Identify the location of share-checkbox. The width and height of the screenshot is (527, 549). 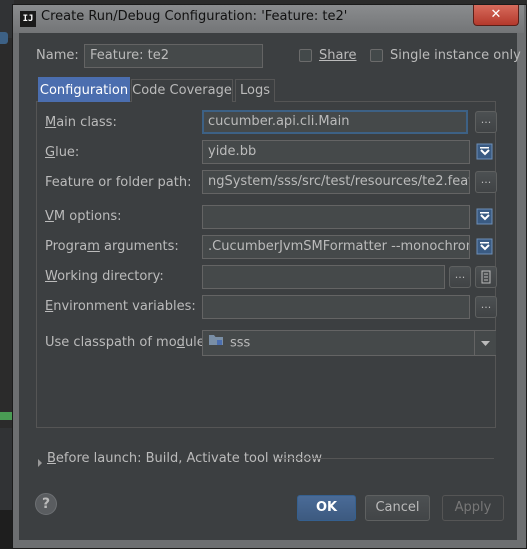
(305, 55).